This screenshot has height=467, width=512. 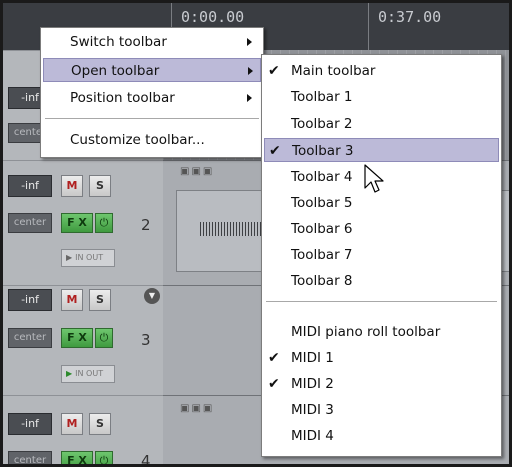 What do you see at coordinates (146, 340) in the screenshot?
I see `track-number: 3` at bounding box center [146, 340].